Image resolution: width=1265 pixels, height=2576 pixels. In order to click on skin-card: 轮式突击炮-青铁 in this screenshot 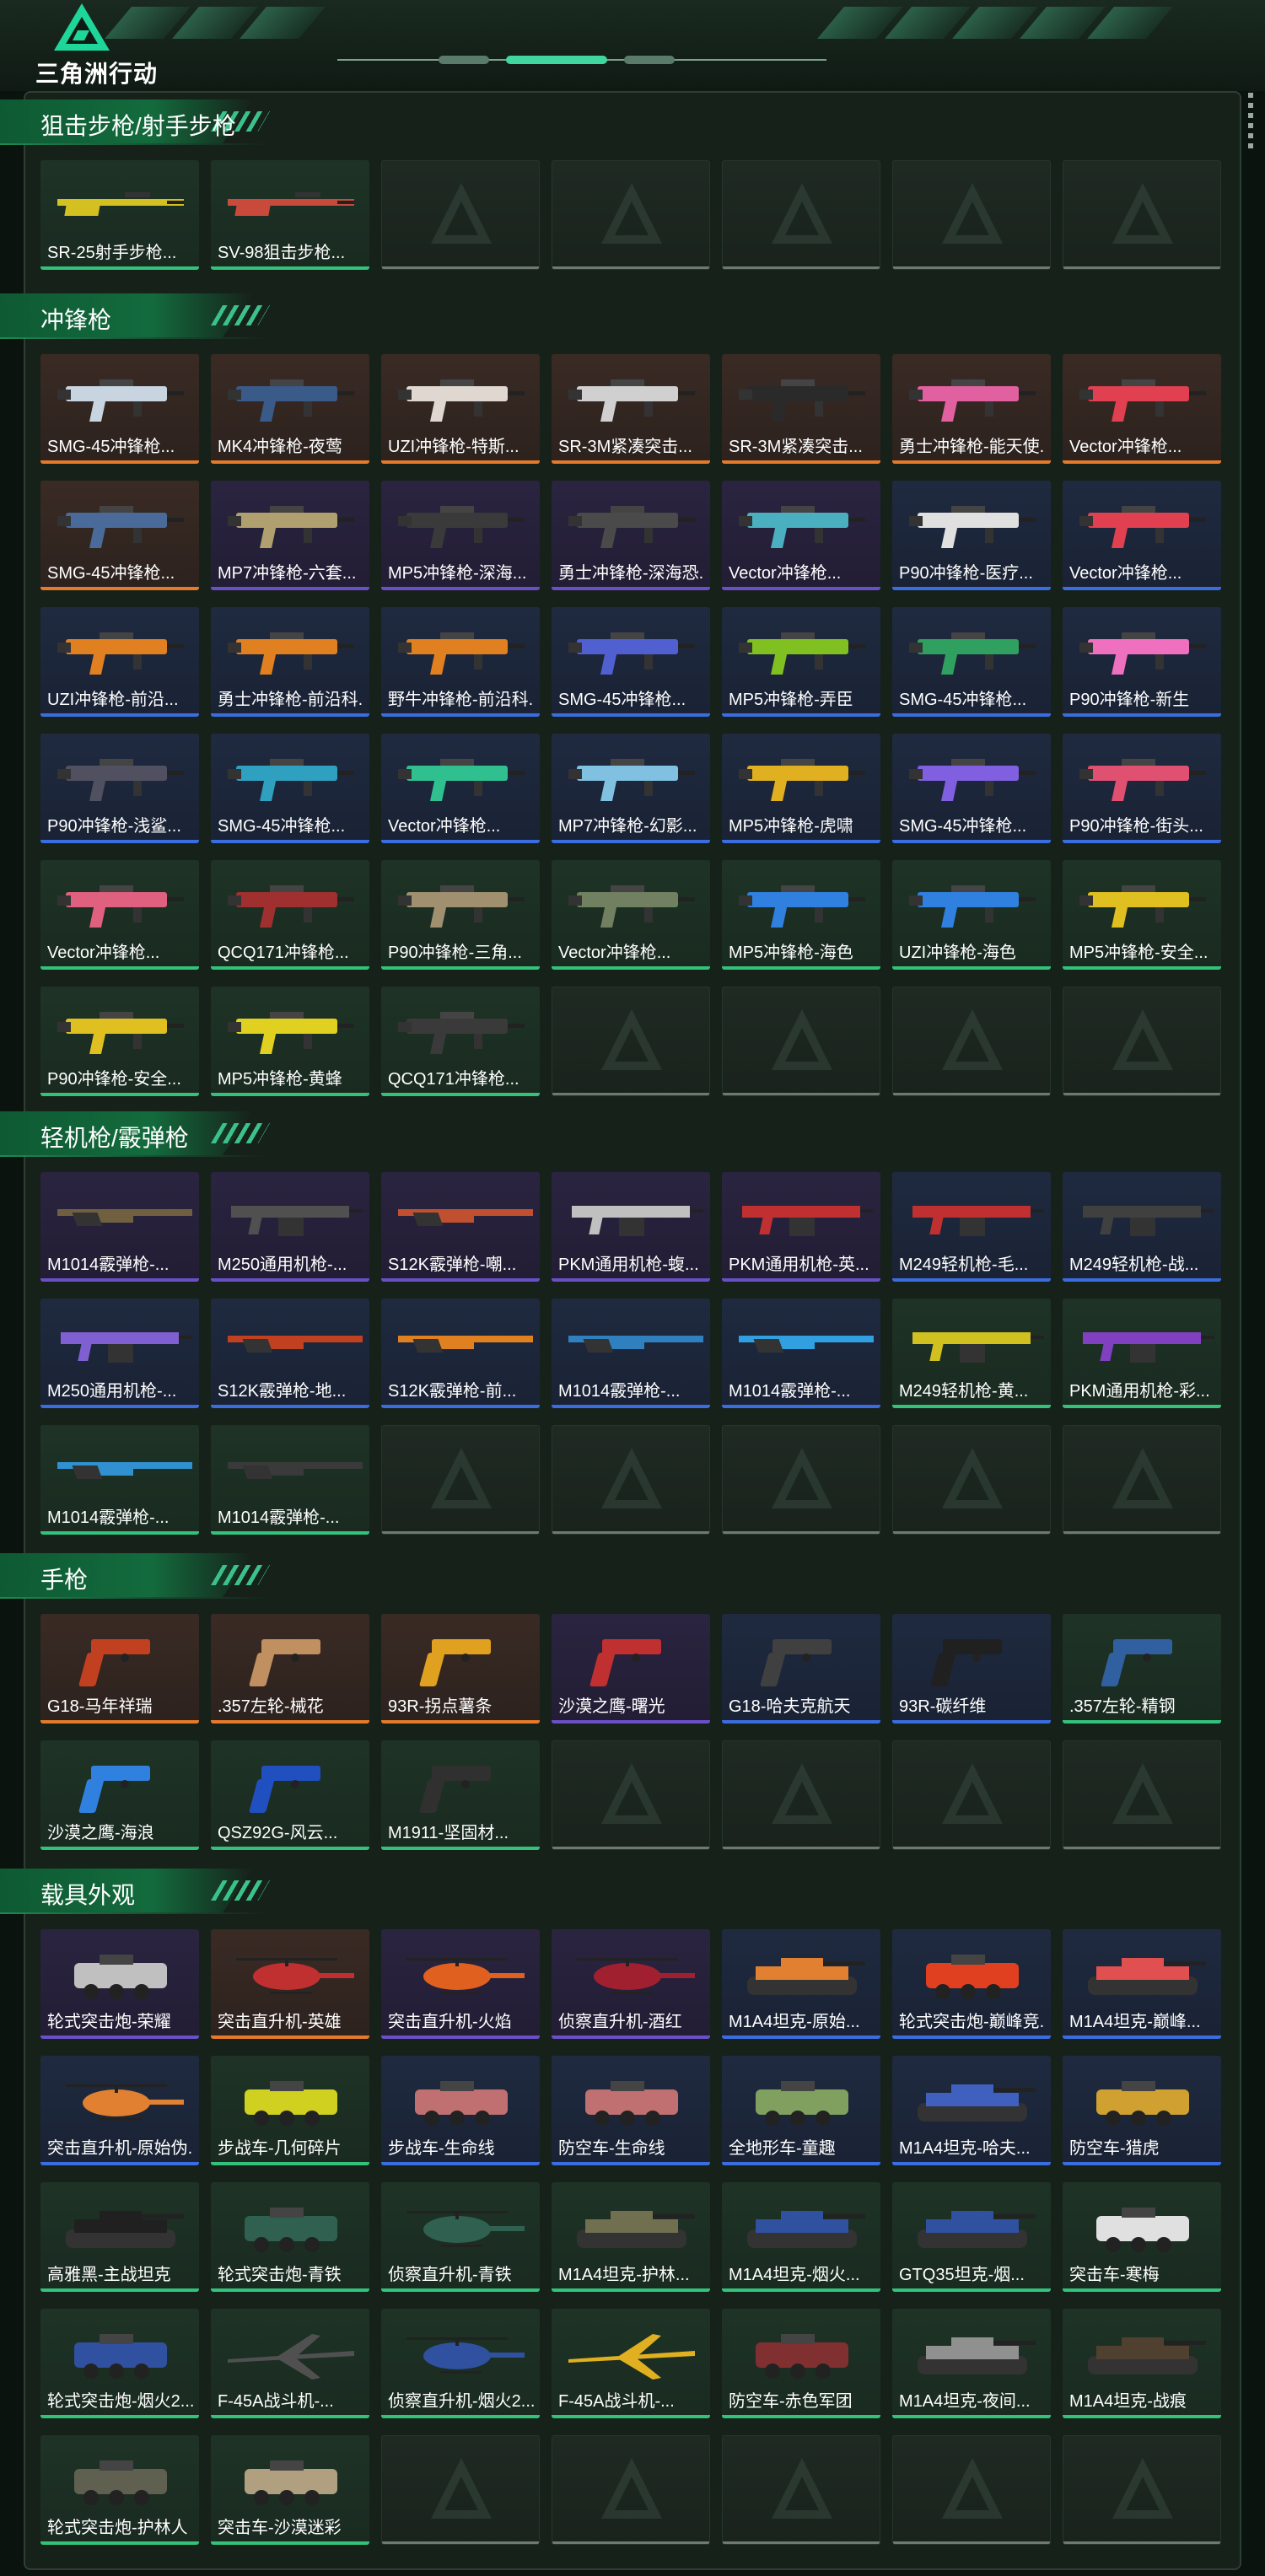, I will do `click(290, 2237)`.